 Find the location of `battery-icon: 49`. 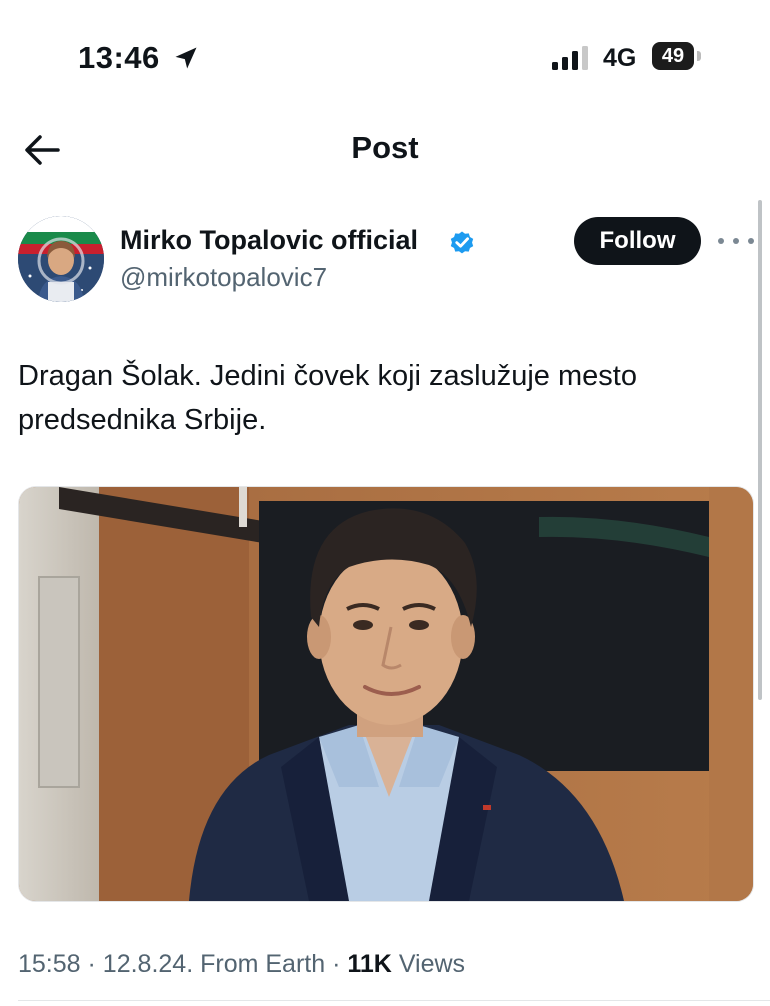

battery-icon: 49 is located at coordinates (673, 56).